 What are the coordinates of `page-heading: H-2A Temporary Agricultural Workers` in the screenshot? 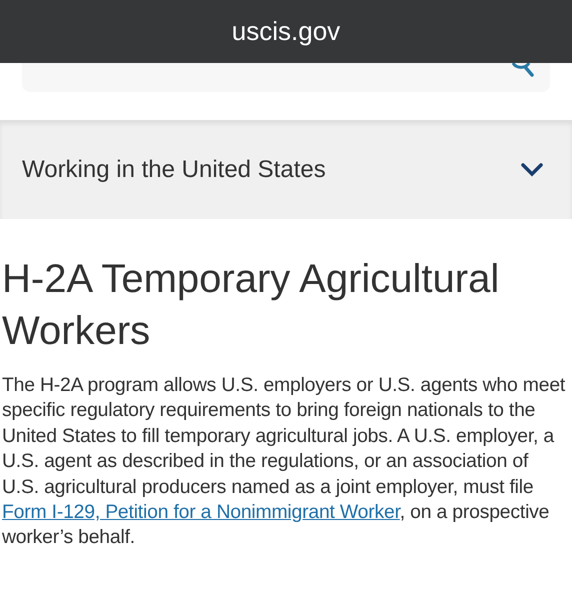 It's located at (251, 305).